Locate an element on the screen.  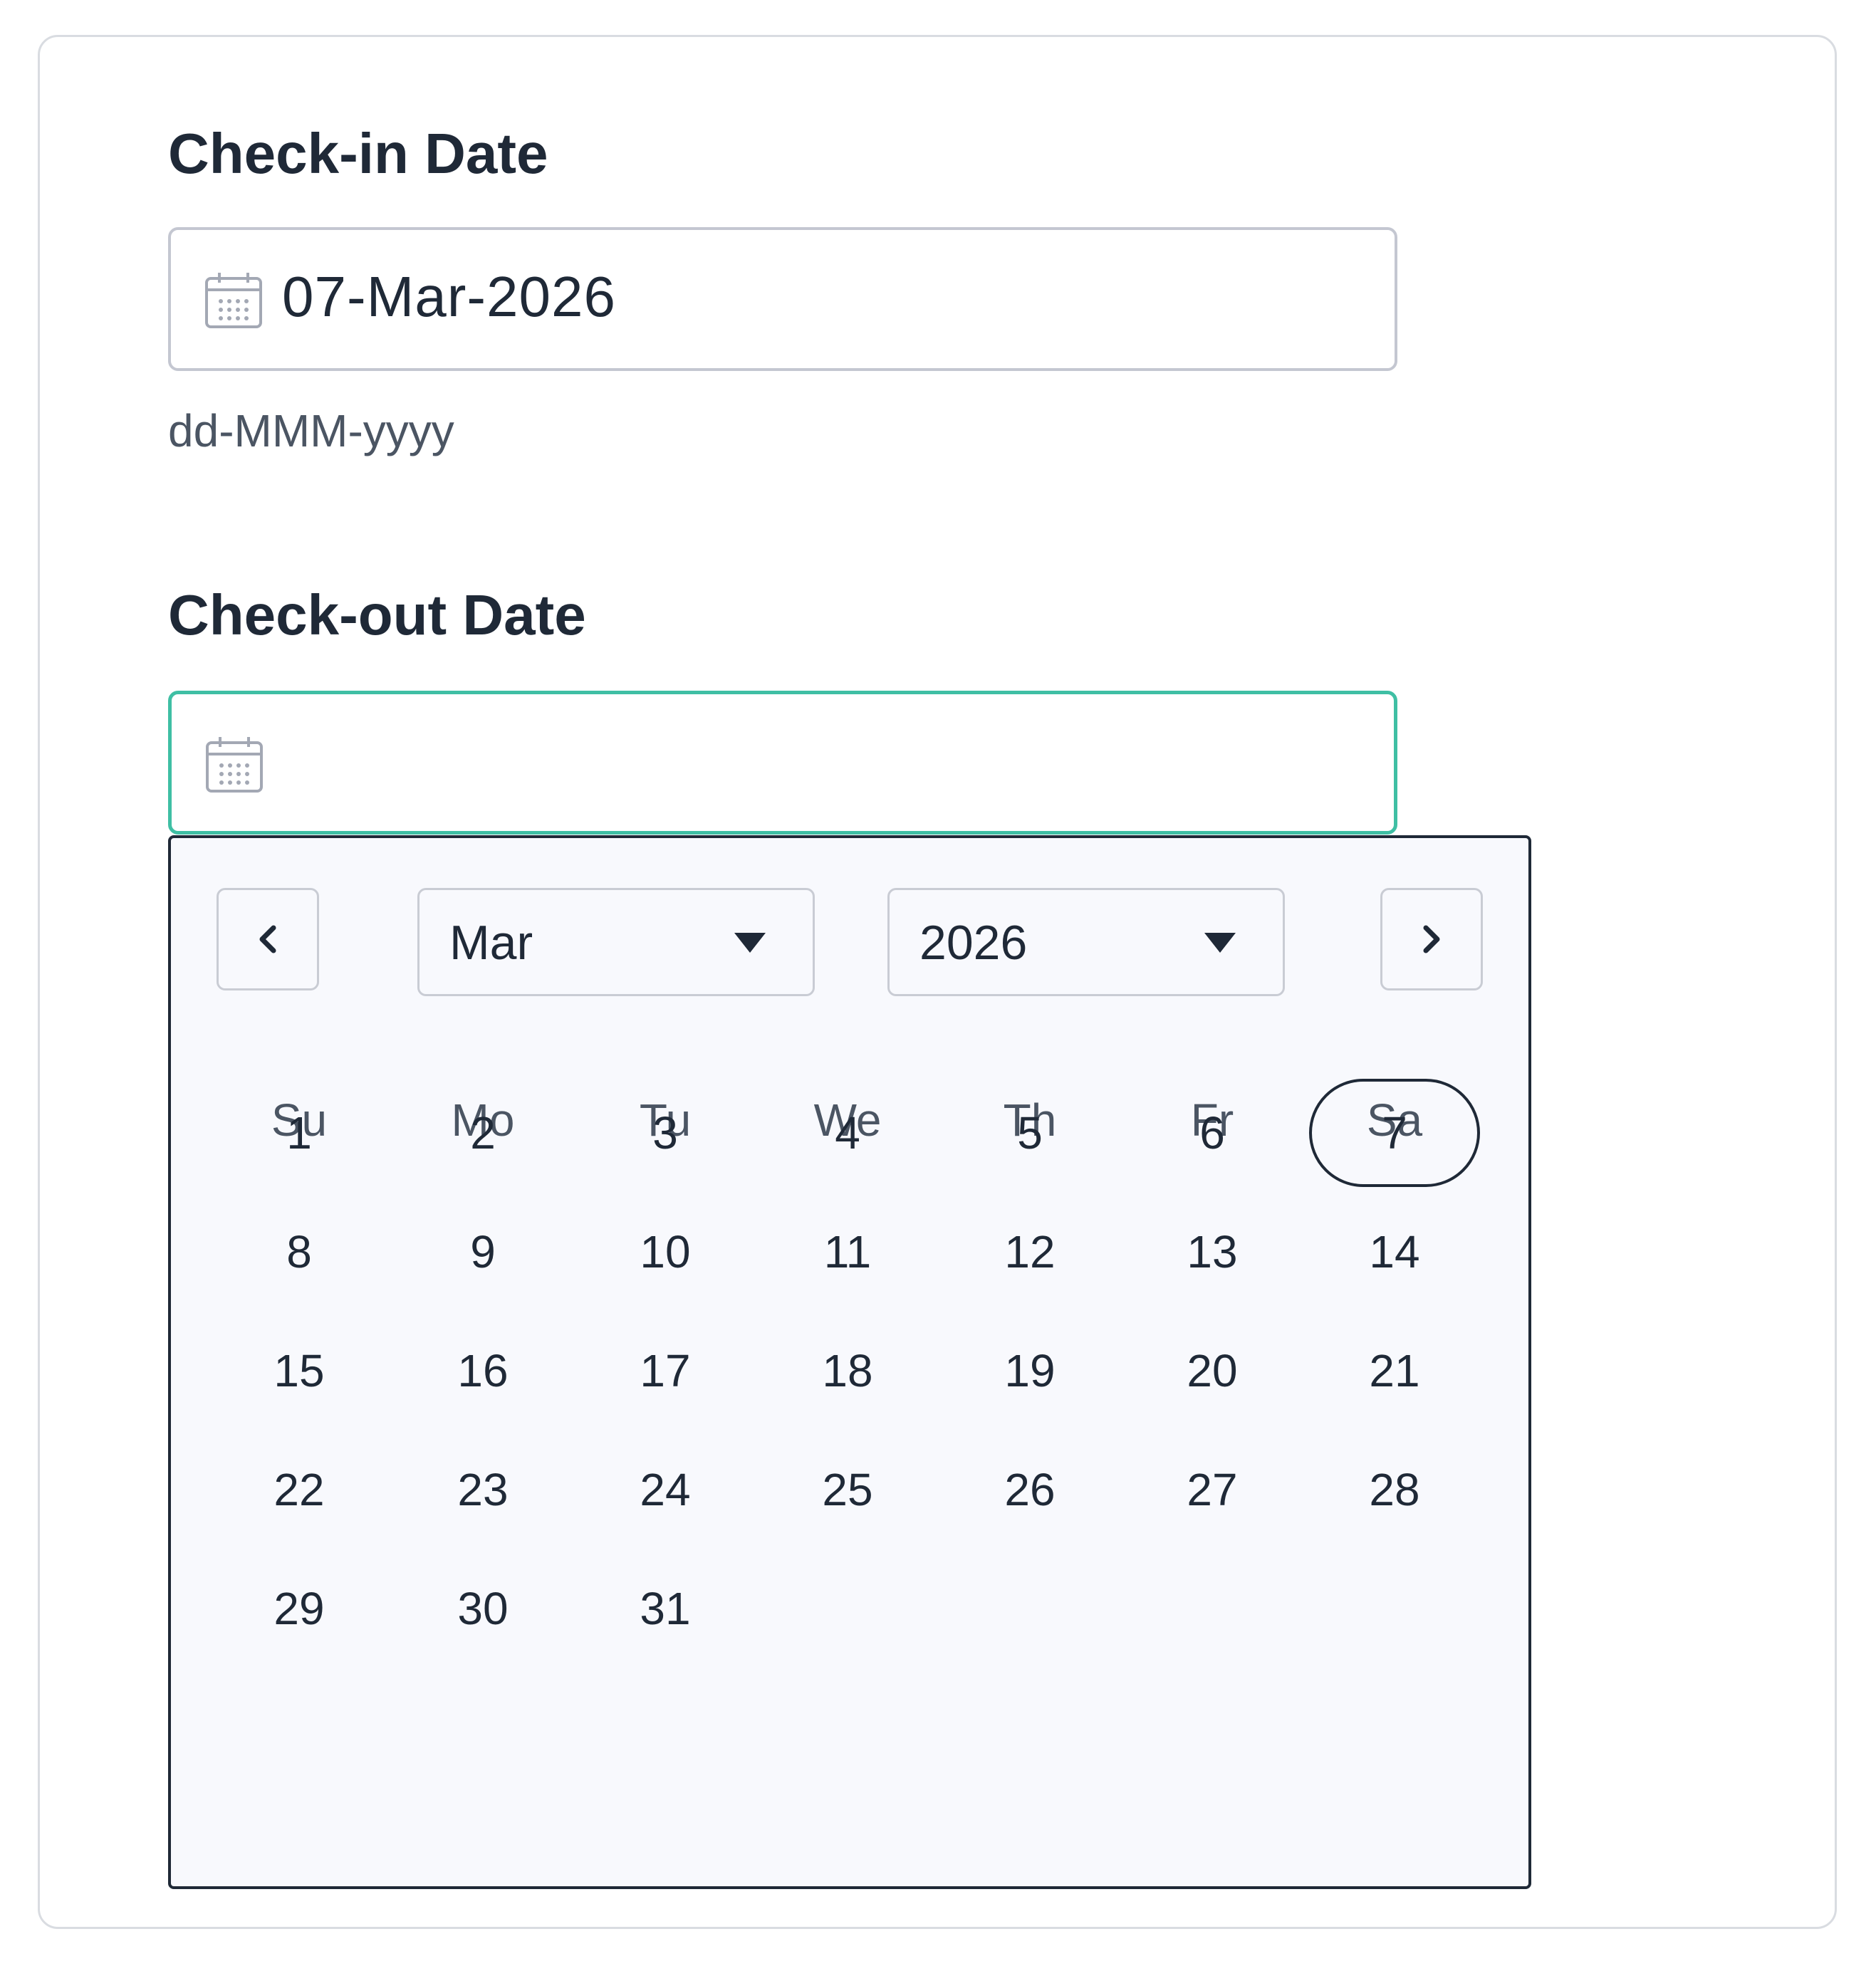
calendar-day: 11 is located at coordinates (847, 1252).